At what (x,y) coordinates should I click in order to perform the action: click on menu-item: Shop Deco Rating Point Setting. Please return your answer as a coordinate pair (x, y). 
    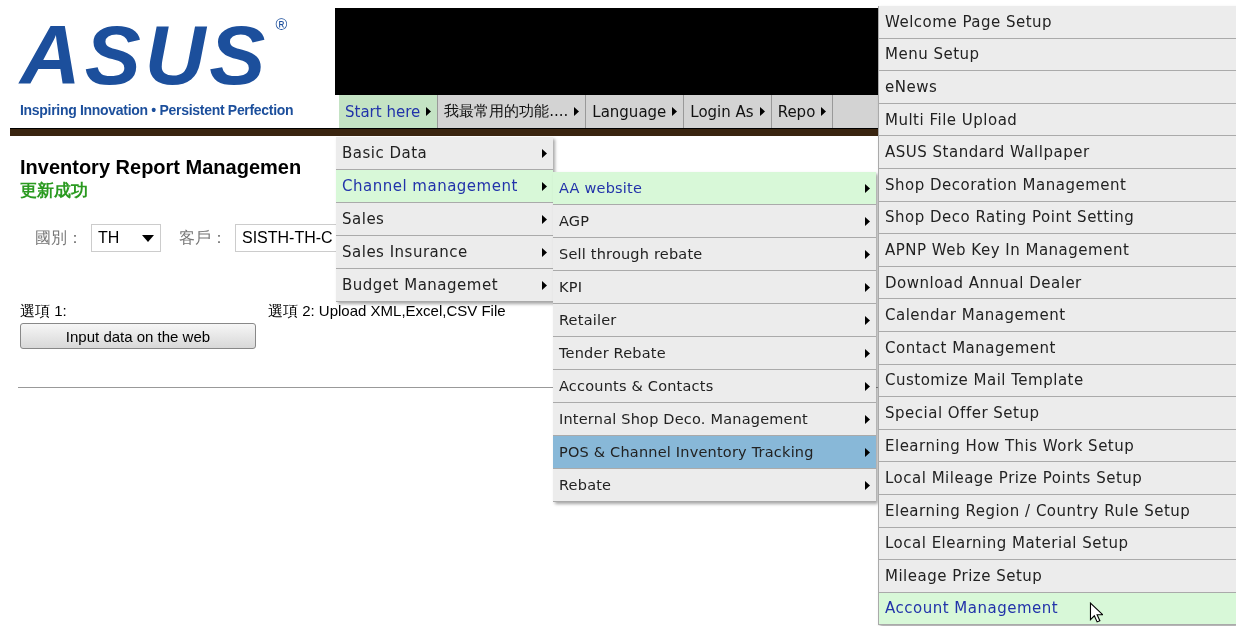
    Looking at the image, I should click on (1057, 218).